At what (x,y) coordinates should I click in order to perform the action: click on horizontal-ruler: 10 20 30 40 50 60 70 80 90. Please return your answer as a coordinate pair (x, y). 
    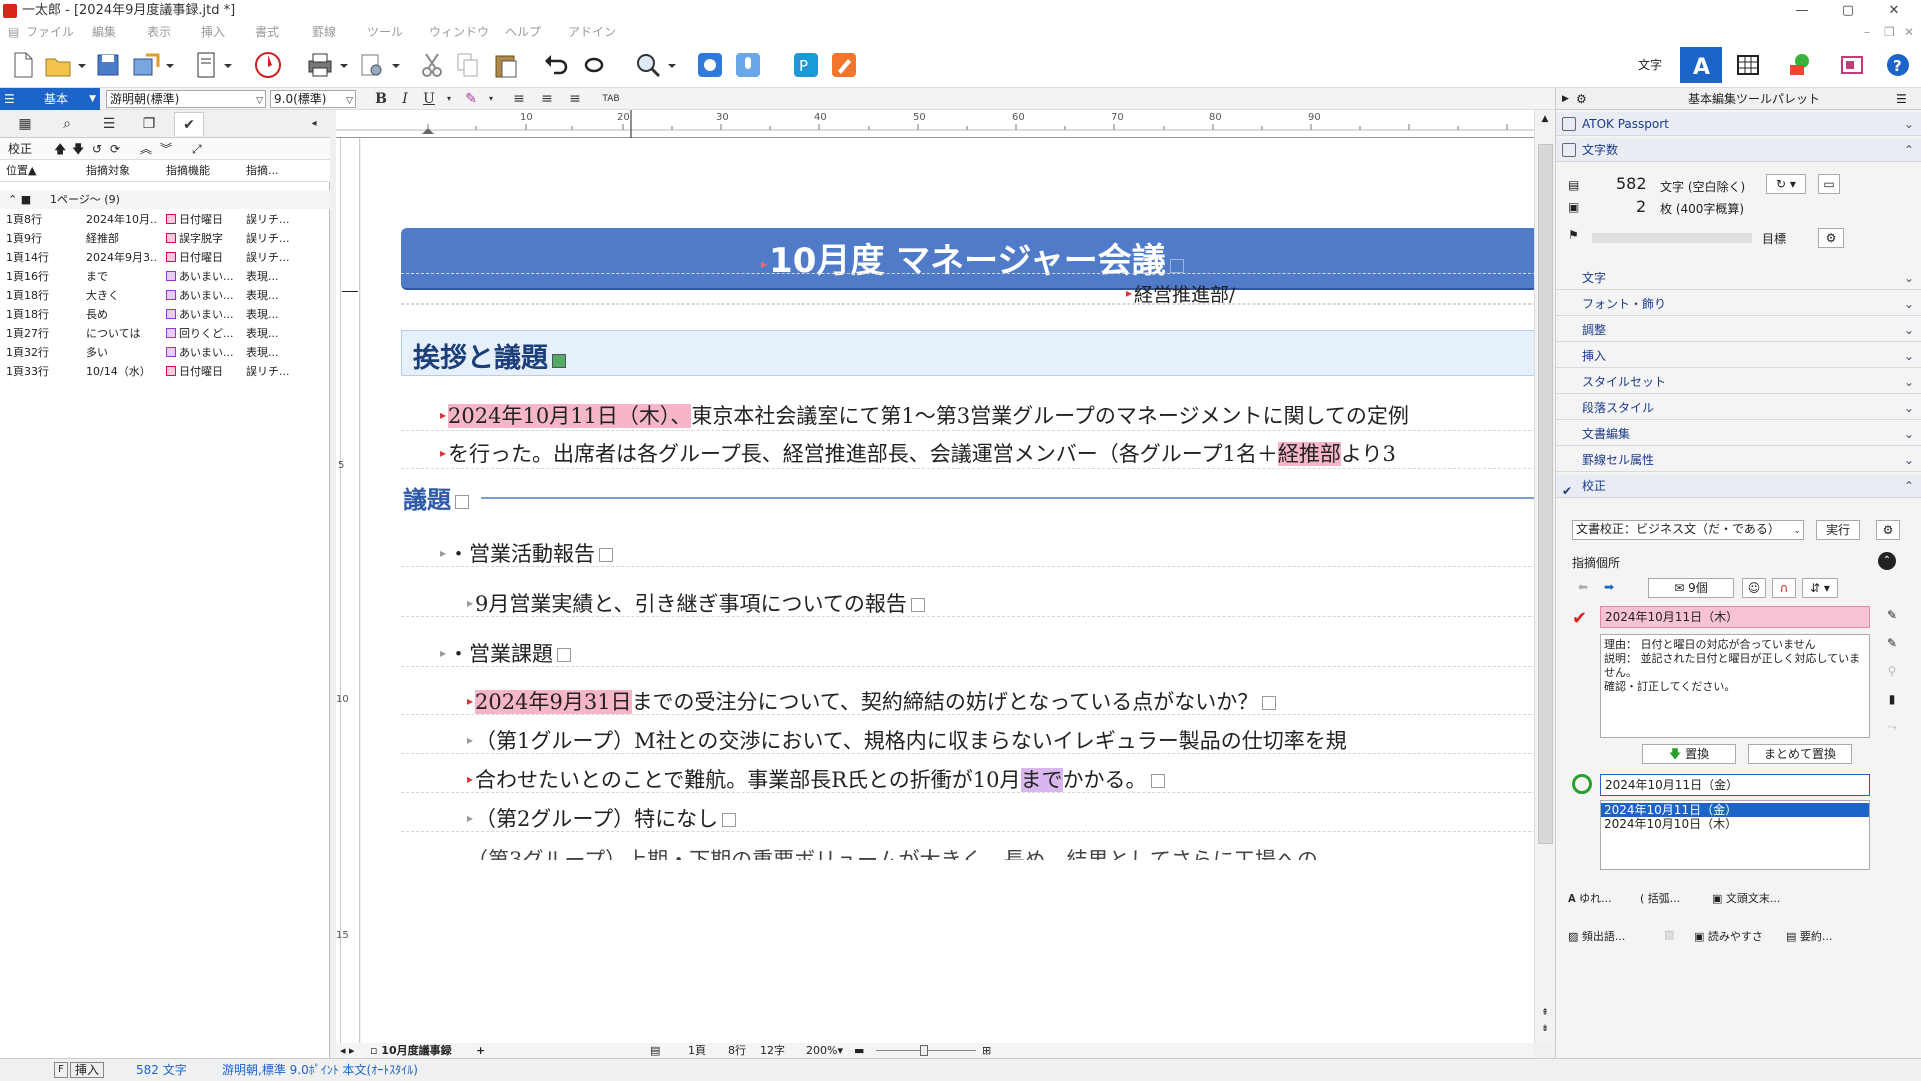
    Looking at the image, I should click on (935, 124).